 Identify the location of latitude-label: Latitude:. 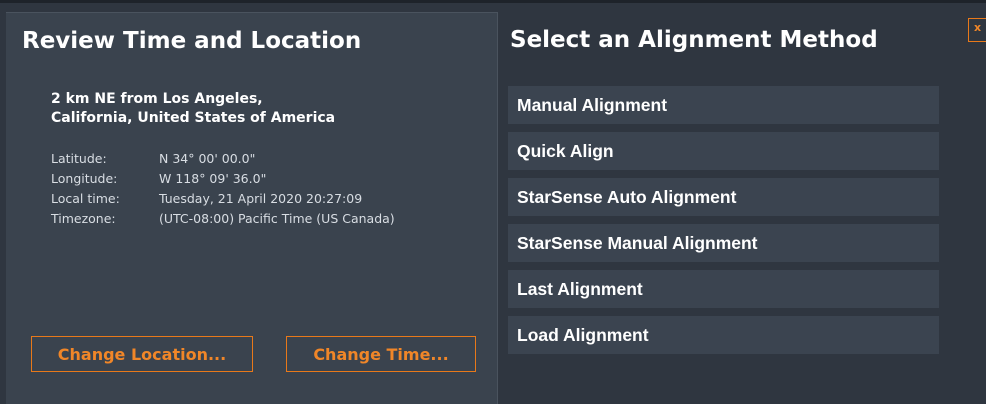
(79, 158).